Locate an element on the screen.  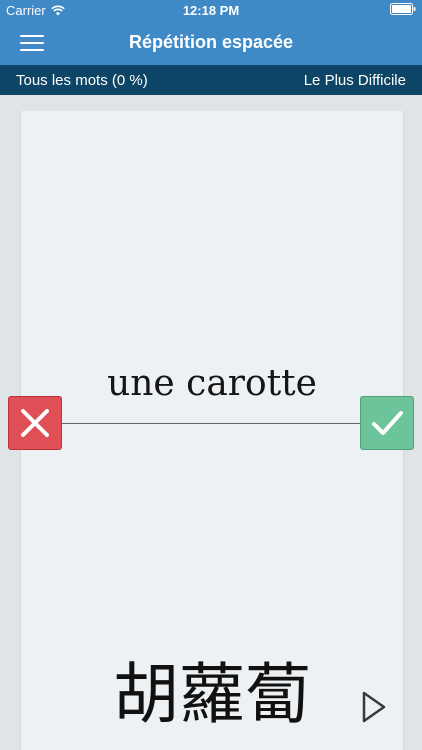
mark-correct-button is located at coordinates (387, 423).